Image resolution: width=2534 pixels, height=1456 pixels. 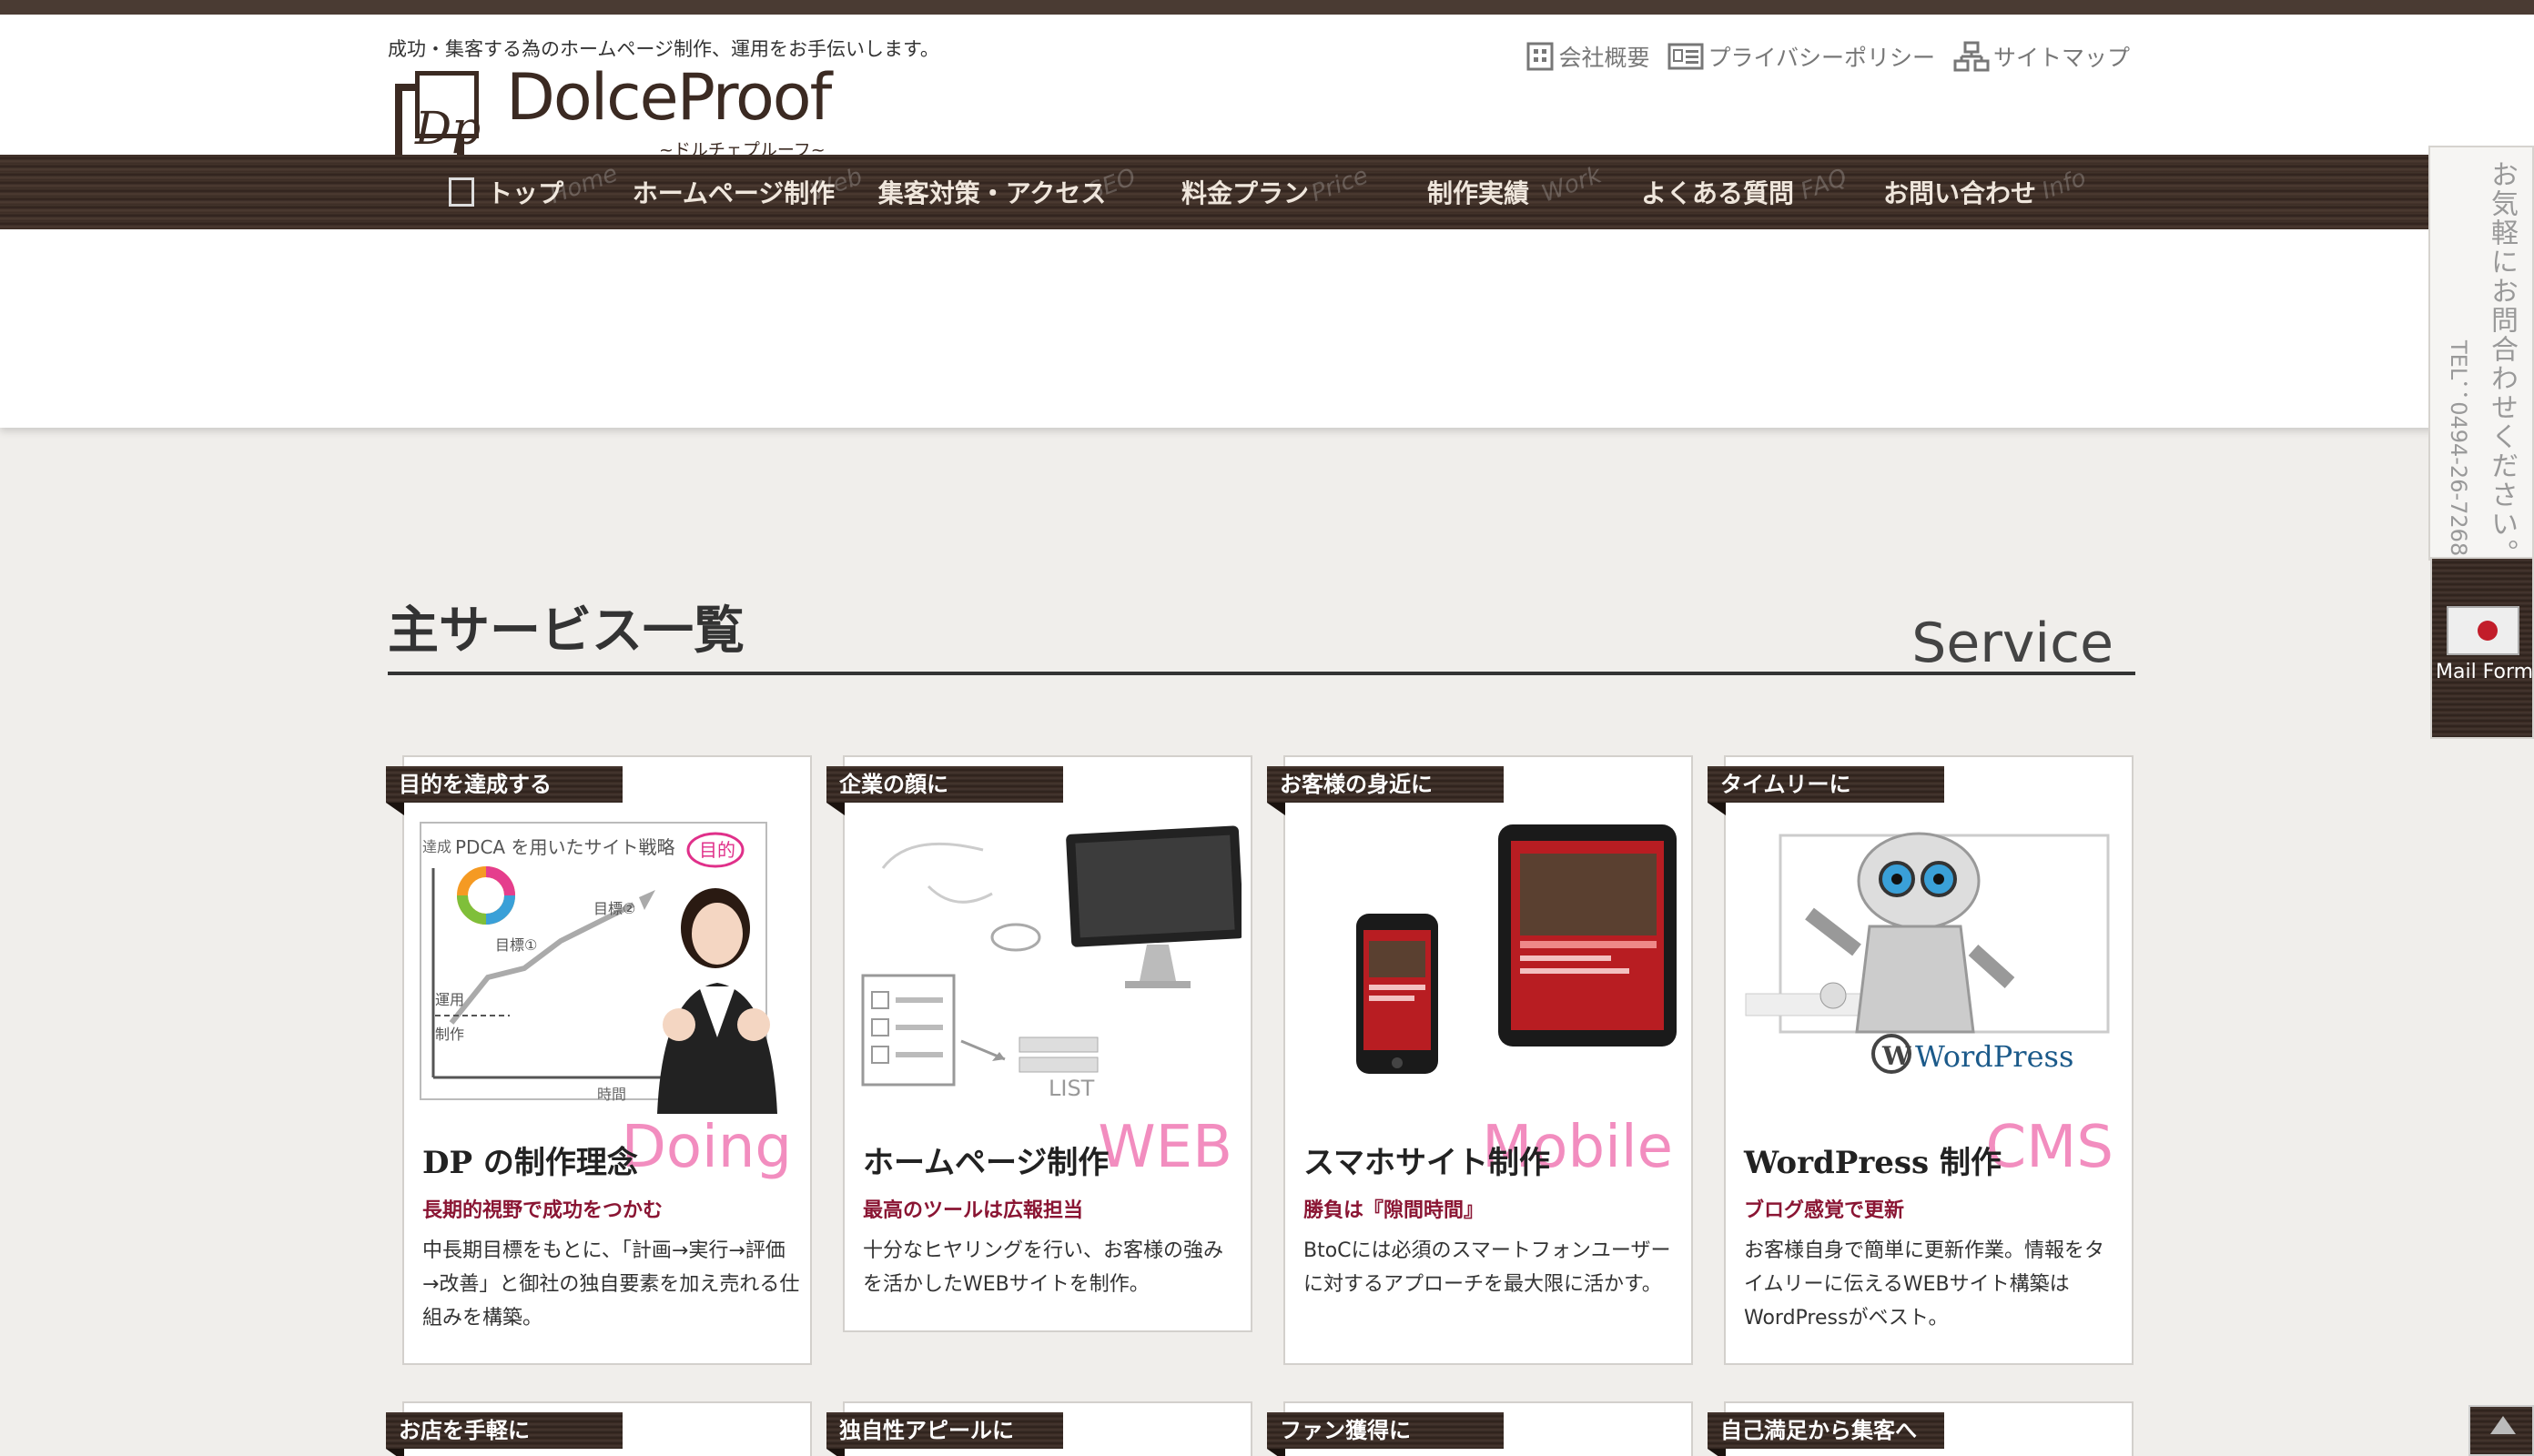 I want to click on pdca-title: PDCA を用いたサイト戦略, so click(x=564, y=847).